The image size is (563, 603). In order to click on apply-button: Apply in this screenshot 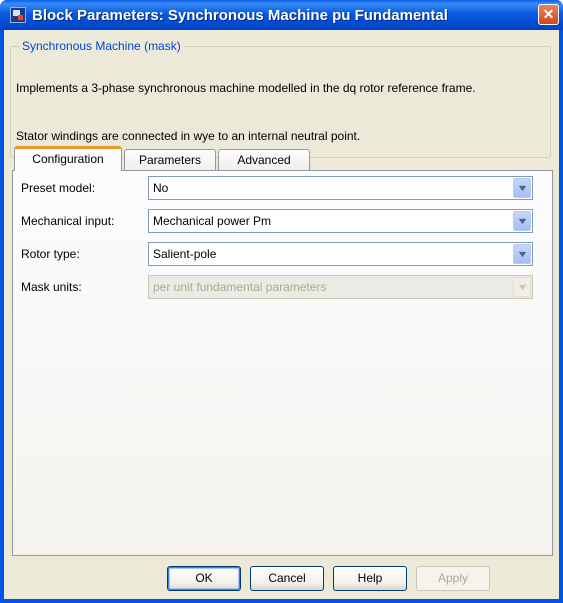, I will do `click(453, 578)`.